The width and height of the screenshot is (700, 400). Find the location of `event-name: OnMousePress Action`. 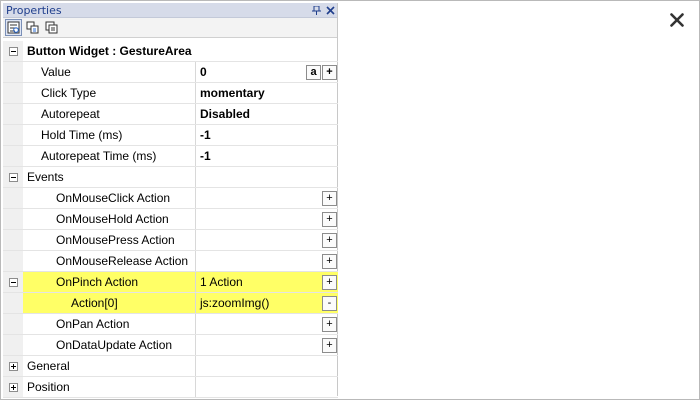

event-name: OnMousePress Action is located at coordinates (109, 240).